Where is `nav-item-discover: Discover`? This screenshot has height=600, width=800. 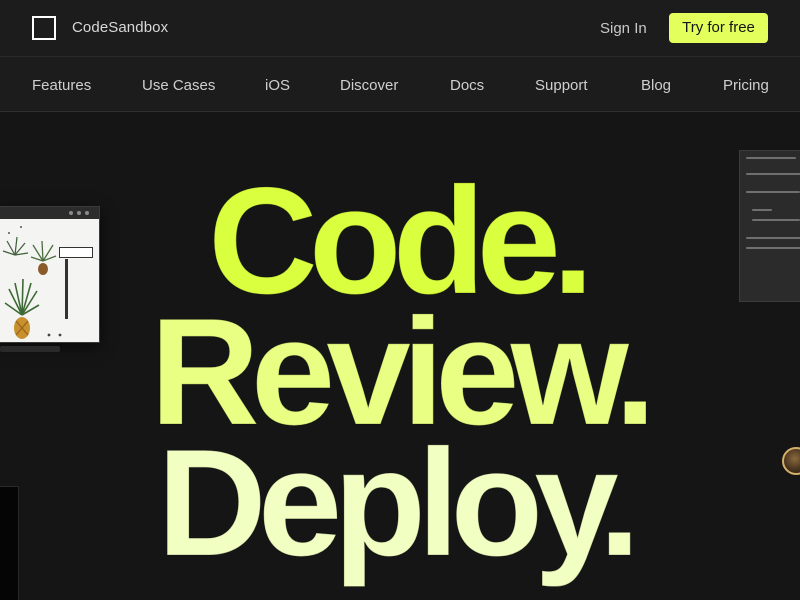 nav-item-discover: Discover is located at coordinates (369, 85).